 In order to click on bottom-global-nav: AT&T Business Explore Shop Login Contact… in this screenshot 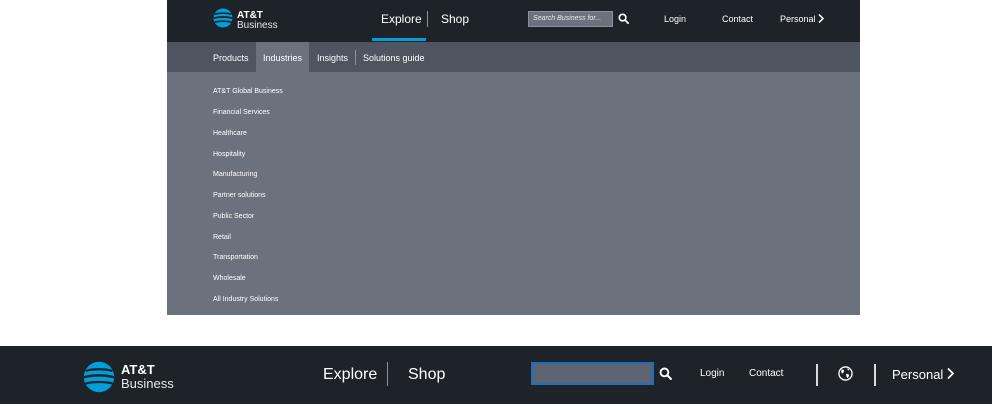, I will do `click(496, 375)`.